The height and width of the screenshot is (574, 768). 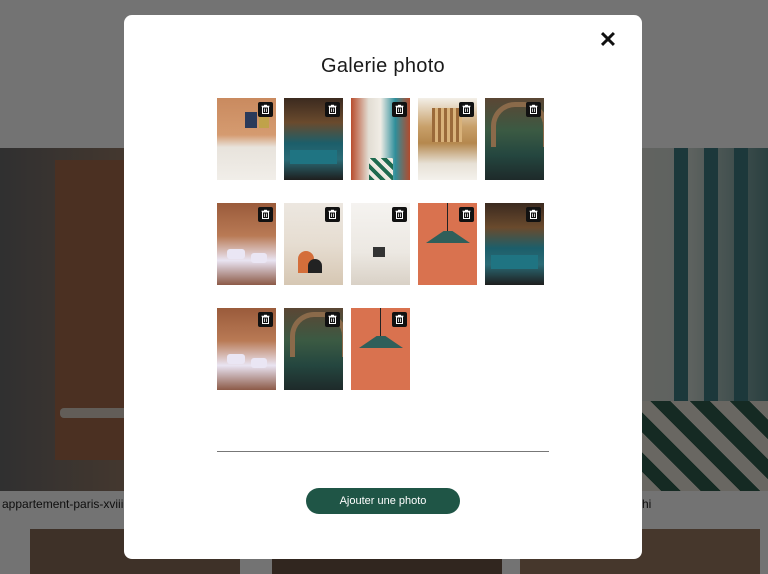 I want to click on close-icon: ✕, so click(x=608, y=40).